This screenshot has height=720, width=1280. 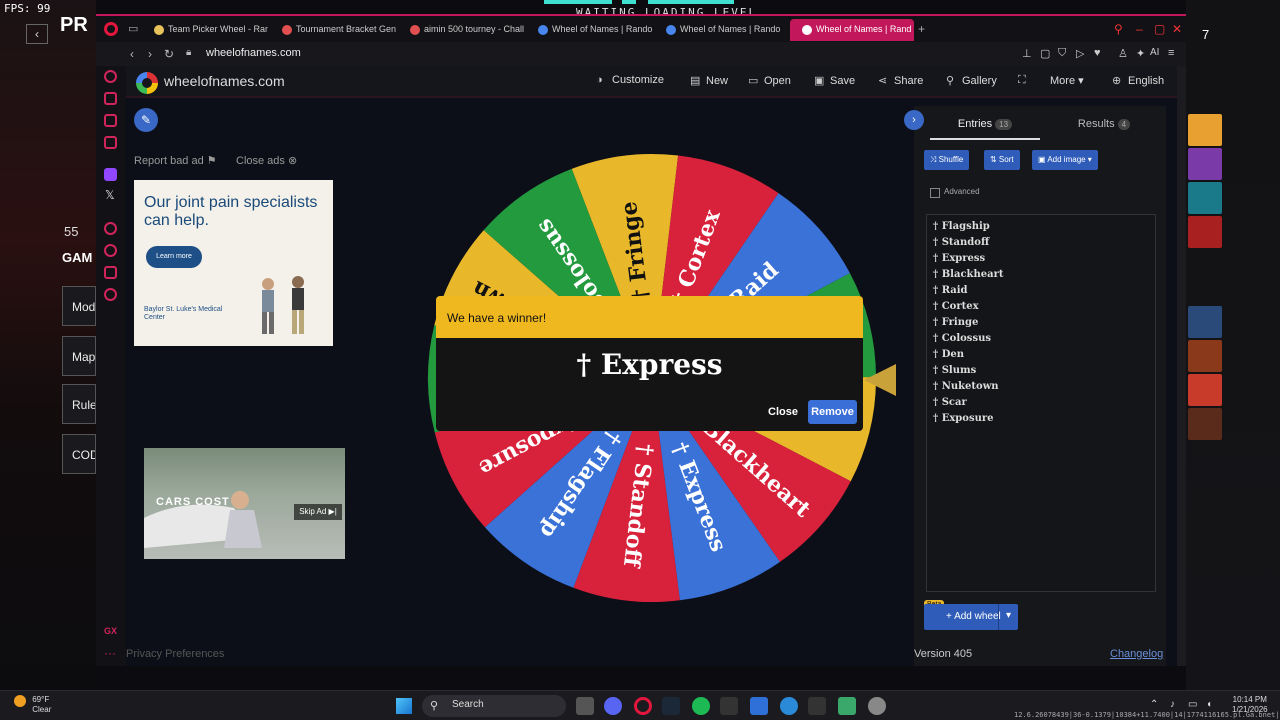 What do you see at coordinates (701, 706) in the screenshot?
I see `spotify-icon` at bounding box center [701, 706].